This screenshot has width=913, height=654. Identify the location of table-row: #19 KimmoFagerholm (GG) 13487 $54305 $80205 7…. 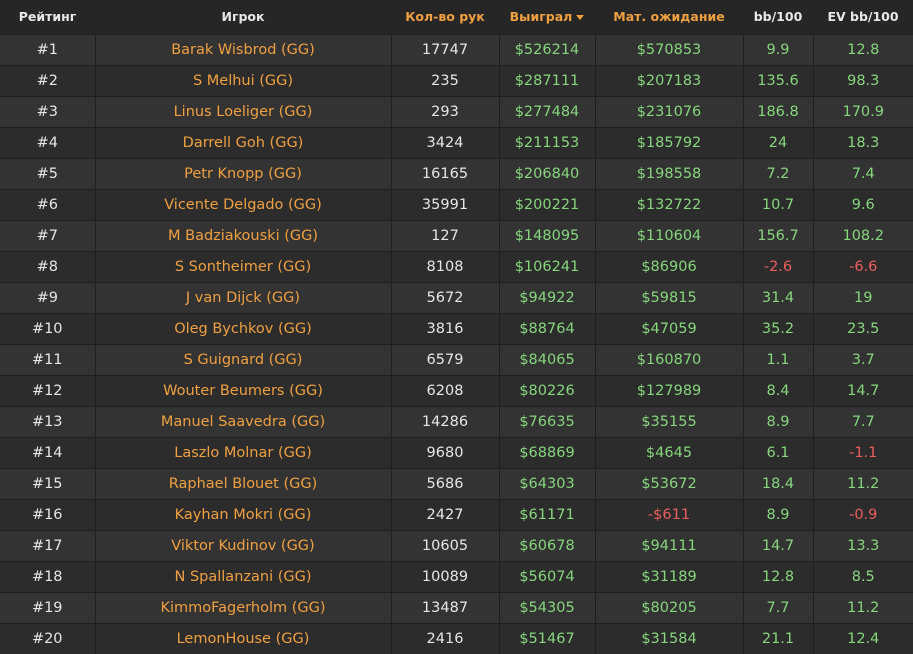
(456, 607).